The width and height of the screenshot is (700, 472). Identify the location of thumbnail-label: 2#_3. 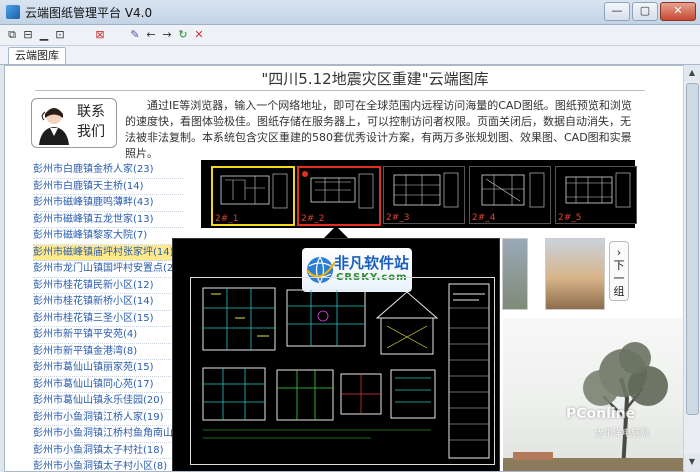
(398, 218).